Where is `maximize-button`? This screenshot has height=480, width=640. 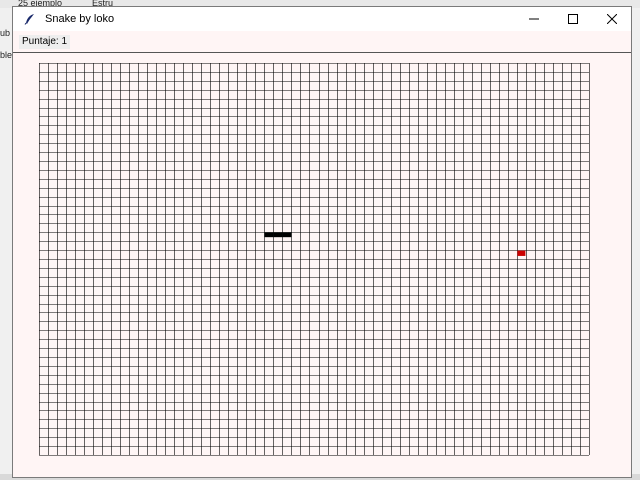 maximize-button is located at coordinates (572, 19).